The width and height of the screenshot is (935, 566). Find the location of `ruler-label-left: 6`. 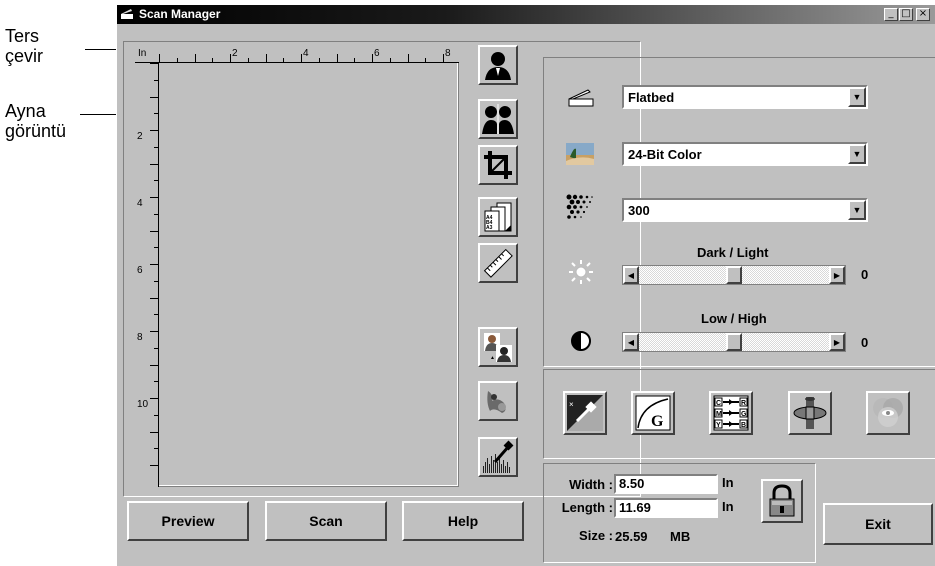

ruler-label-left: 6 is located at coordinates (140, 270).